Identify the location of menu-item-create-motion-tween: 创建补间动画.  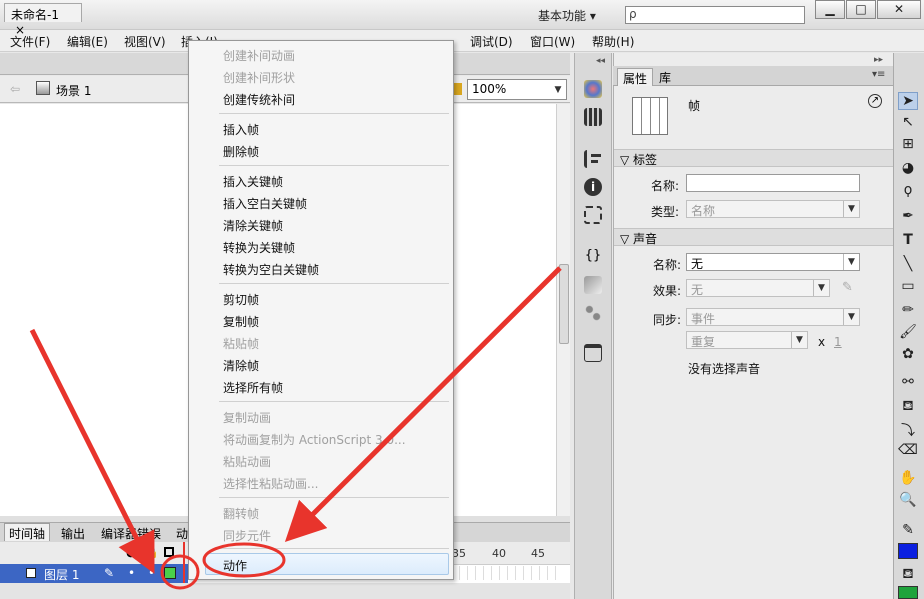
(259, 55).